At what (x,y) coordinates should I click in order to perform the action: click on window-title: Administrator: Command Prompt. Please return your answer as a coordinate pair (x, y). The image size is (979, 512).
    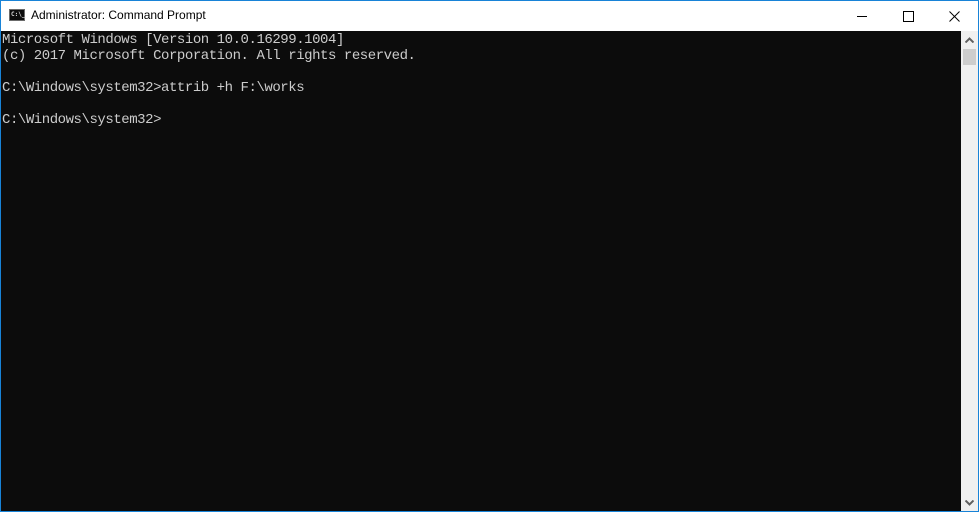
    Looking at the image, I should click on (118, 15).